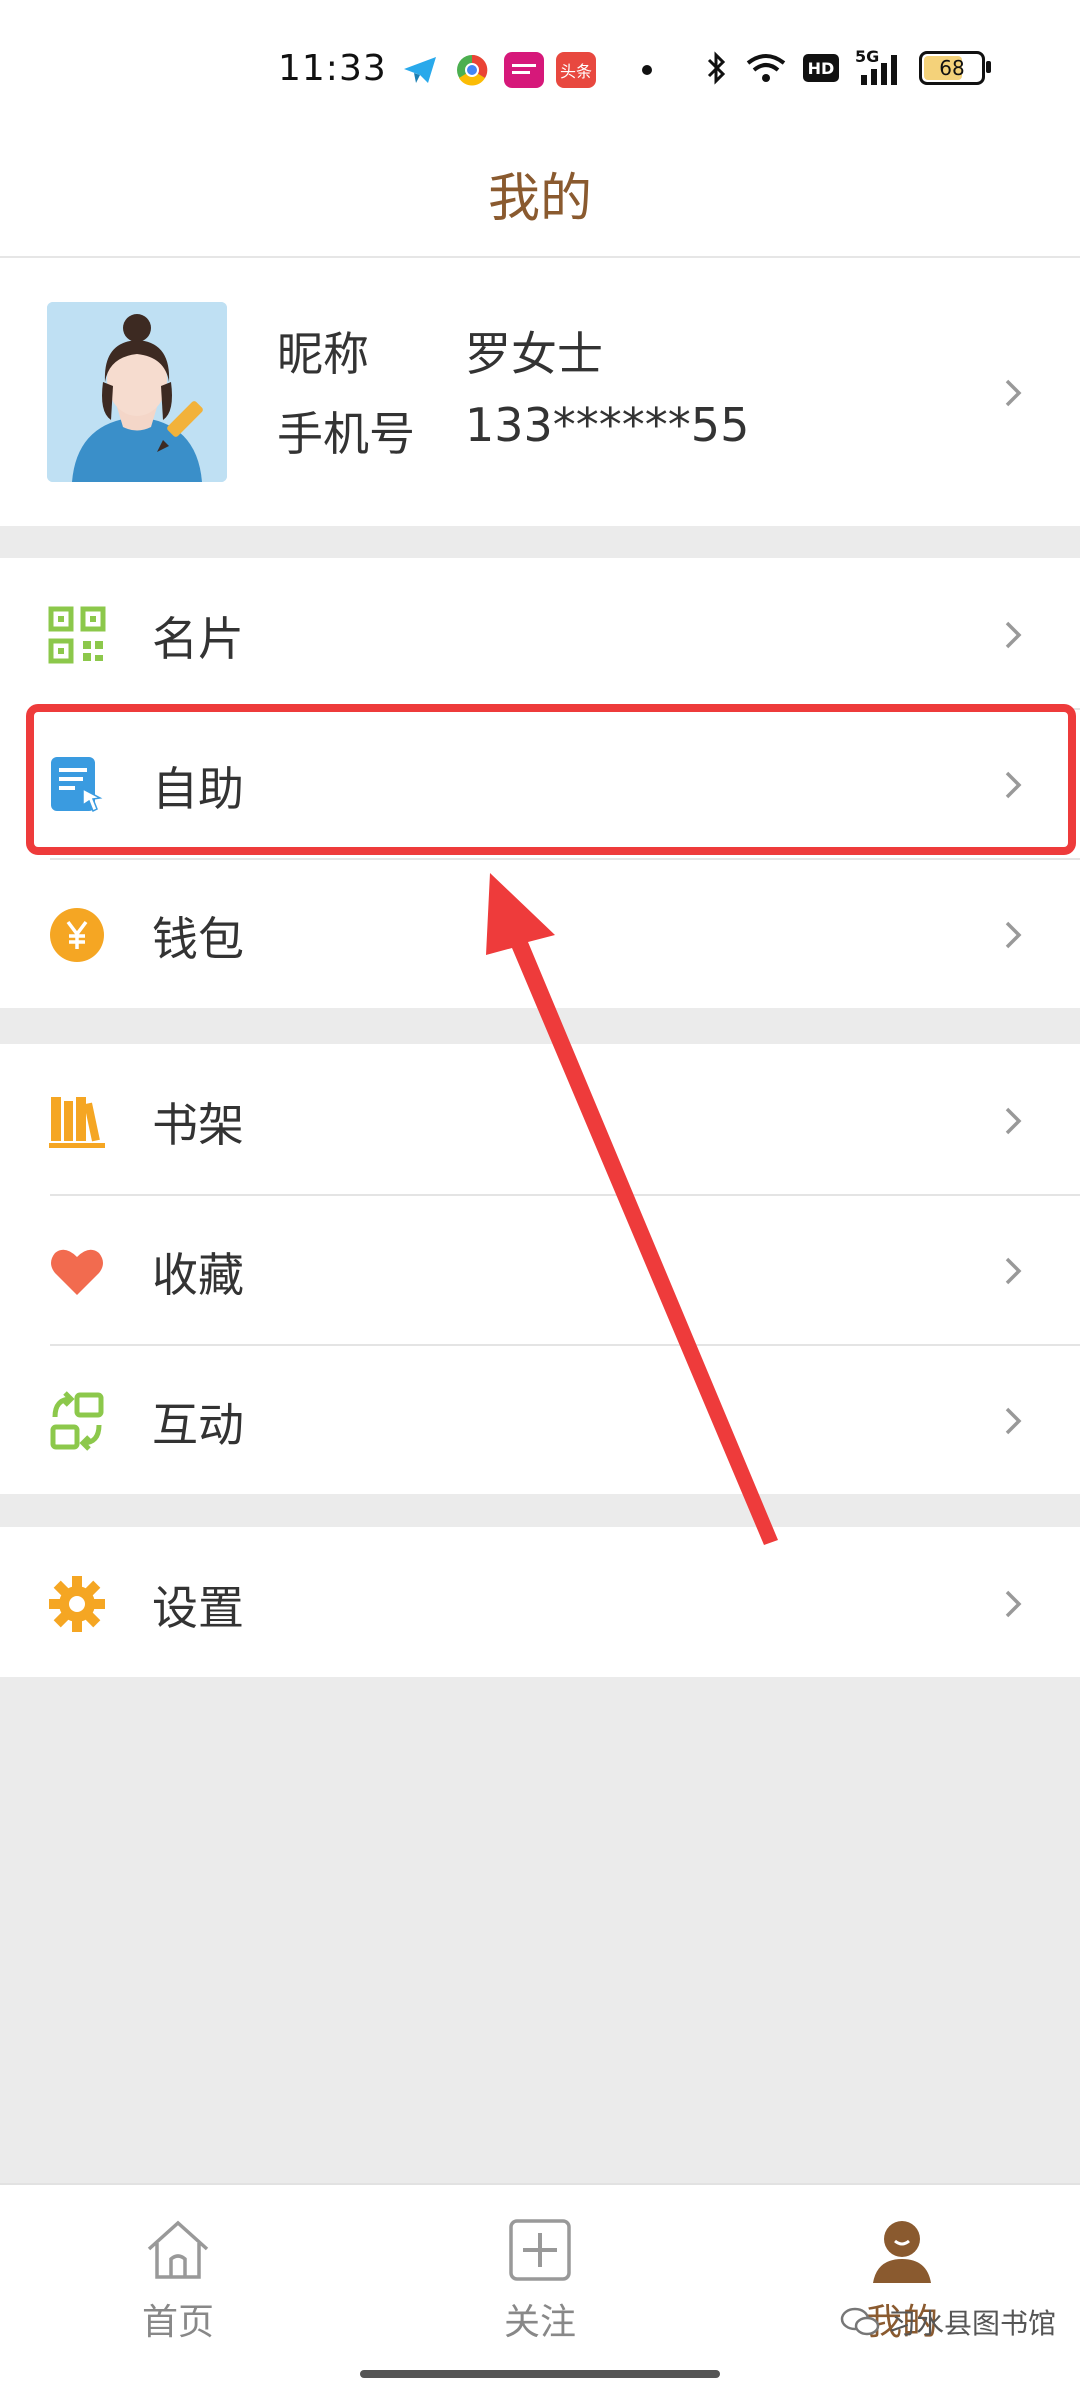 The height and width of the screenshot is (2402, 1080). What do you see at coordinates (198, 1608) in the screenshot?
I see `menu-item-label: 设置` at bounding box center [198, 1608].